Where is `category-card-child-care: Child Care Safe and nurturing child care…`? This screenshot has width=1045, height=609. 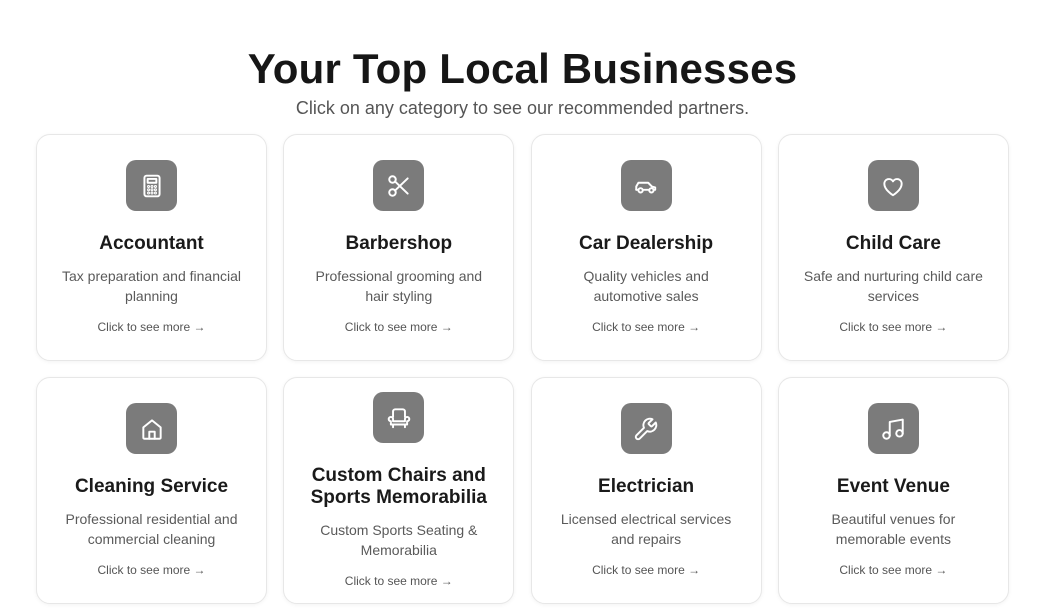
category-card-child-care: Child Care Safe and nurturing child care… is located at coordinates (893, 247).